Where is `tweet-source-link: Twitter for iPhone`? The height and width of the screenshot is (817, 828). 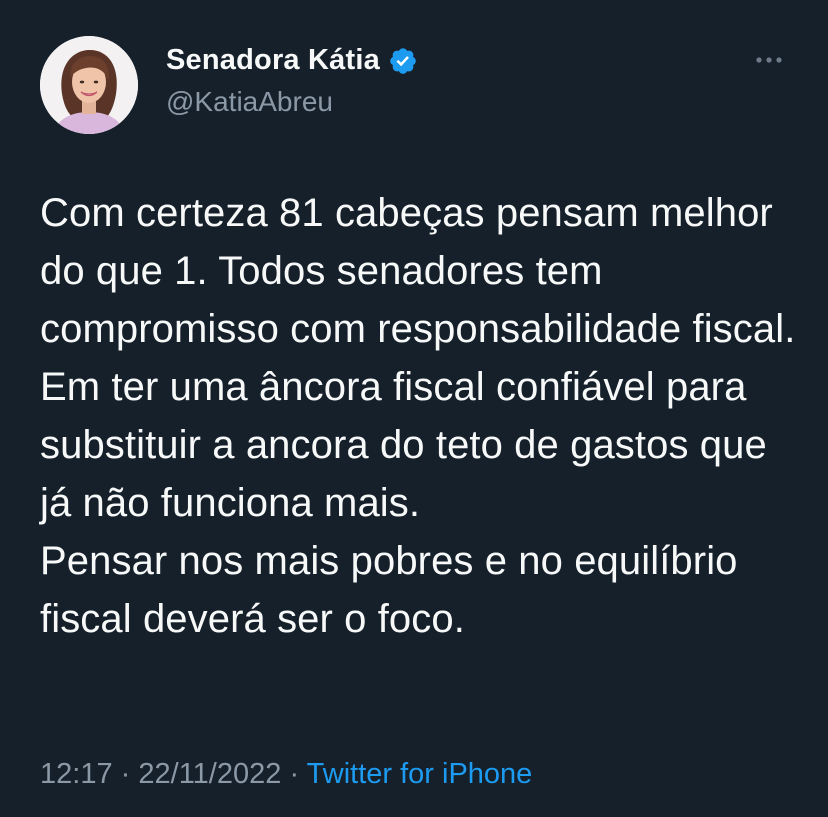 tweet-source-link: Twitter for iPhone is located at coordinates (420, 774).